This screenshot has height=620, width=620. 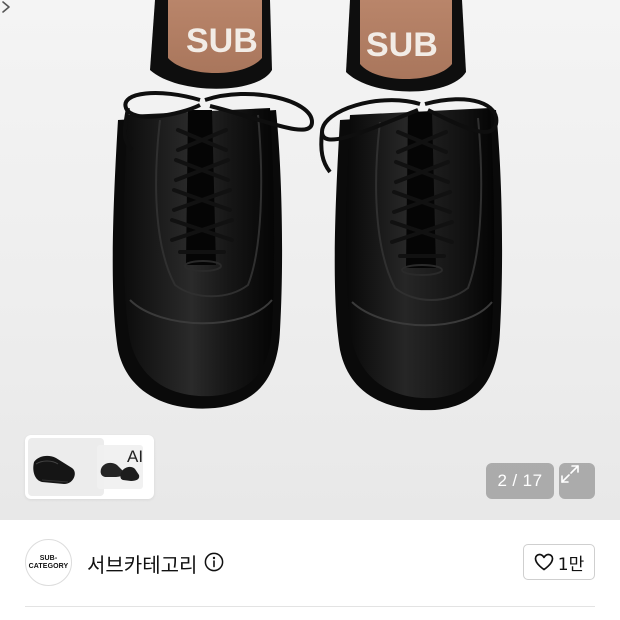 What do you see at coordinates (214, 562) in the screenshot?
I see `info-icon` at bounding box center [214, 562].